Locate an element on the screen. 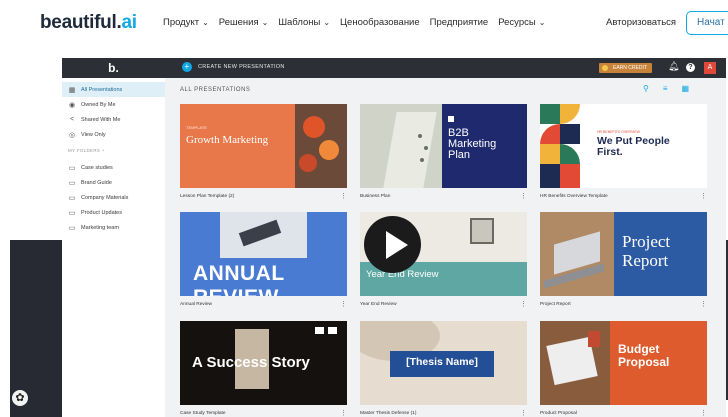  card-thumbnail: [Thesis Name] is located at coordinates (443, 363).